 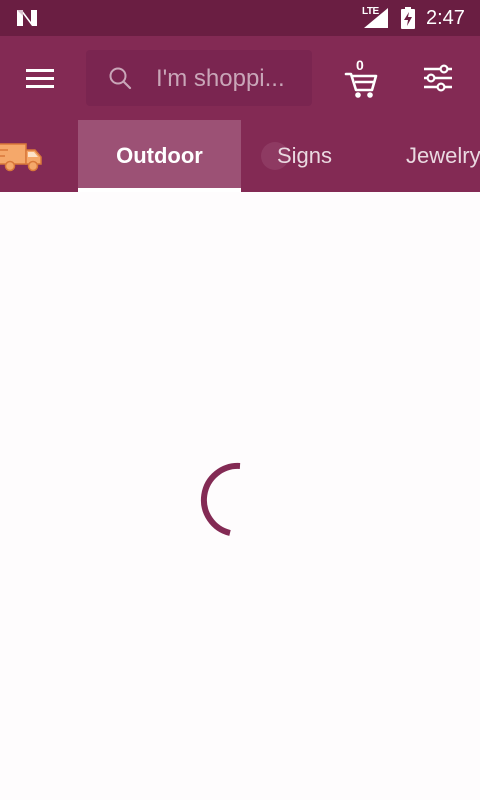 I want to click on cart-count-badge: 0, so click(x=360, y=65).